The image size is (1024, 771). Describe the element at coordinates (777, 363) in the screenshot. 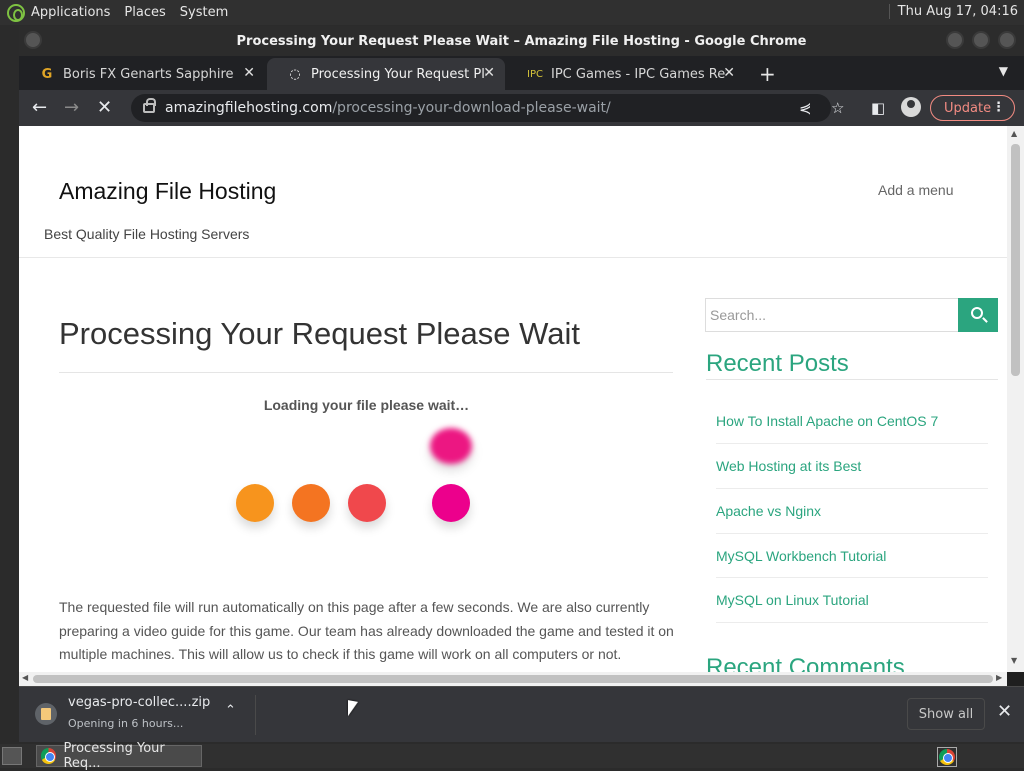

I see `recent-posts-title: Recent Posts` at that location.